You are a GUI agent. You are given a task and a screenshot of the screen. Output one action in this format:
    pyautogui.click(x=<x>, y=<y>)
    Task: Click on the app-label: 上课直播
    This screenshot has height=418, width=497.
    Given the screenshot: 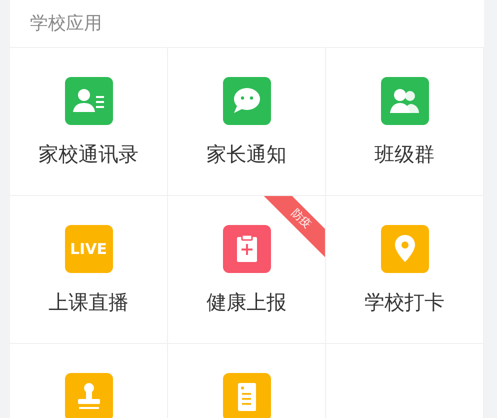 What is the action you would take?
    pyautogui.click(x=88, y=302)
    